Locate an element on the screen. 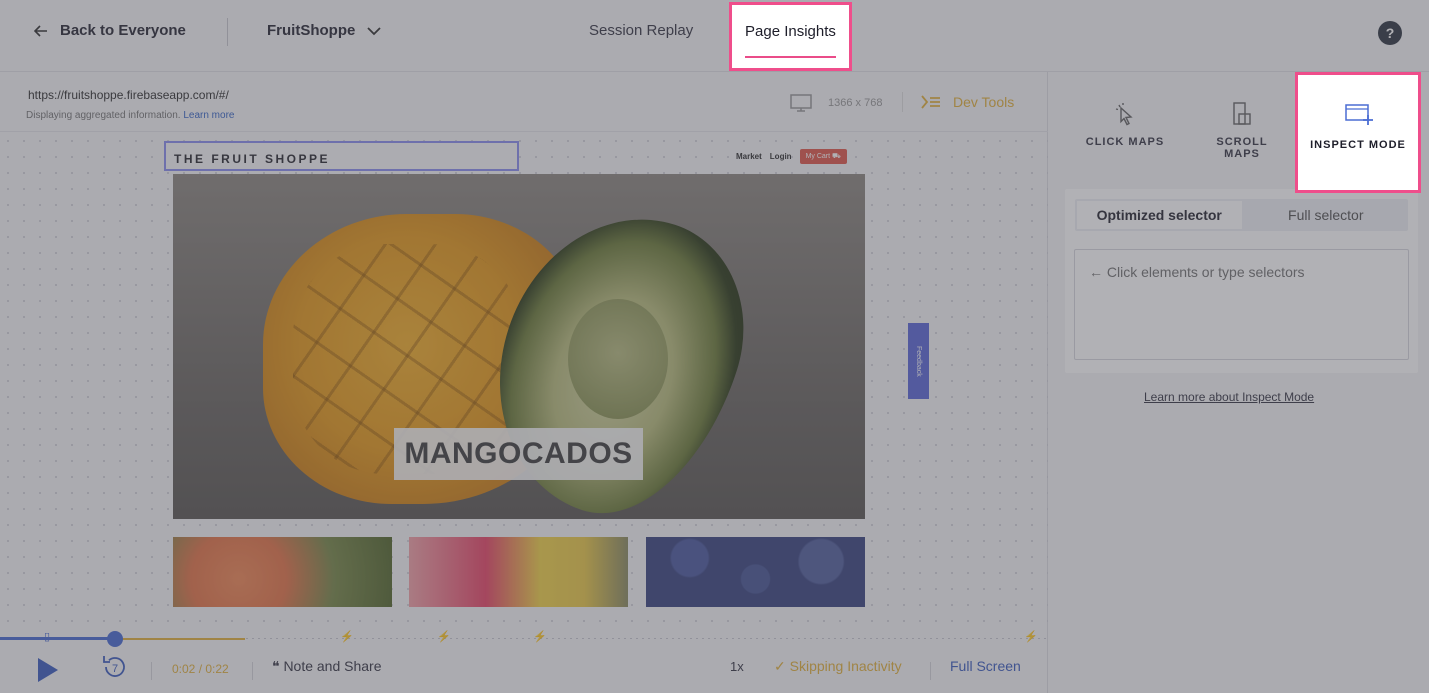 This screenshot has height=693, width=1429. resolution-indicator: 1366 x 768 is located at coordinates (836, 103).